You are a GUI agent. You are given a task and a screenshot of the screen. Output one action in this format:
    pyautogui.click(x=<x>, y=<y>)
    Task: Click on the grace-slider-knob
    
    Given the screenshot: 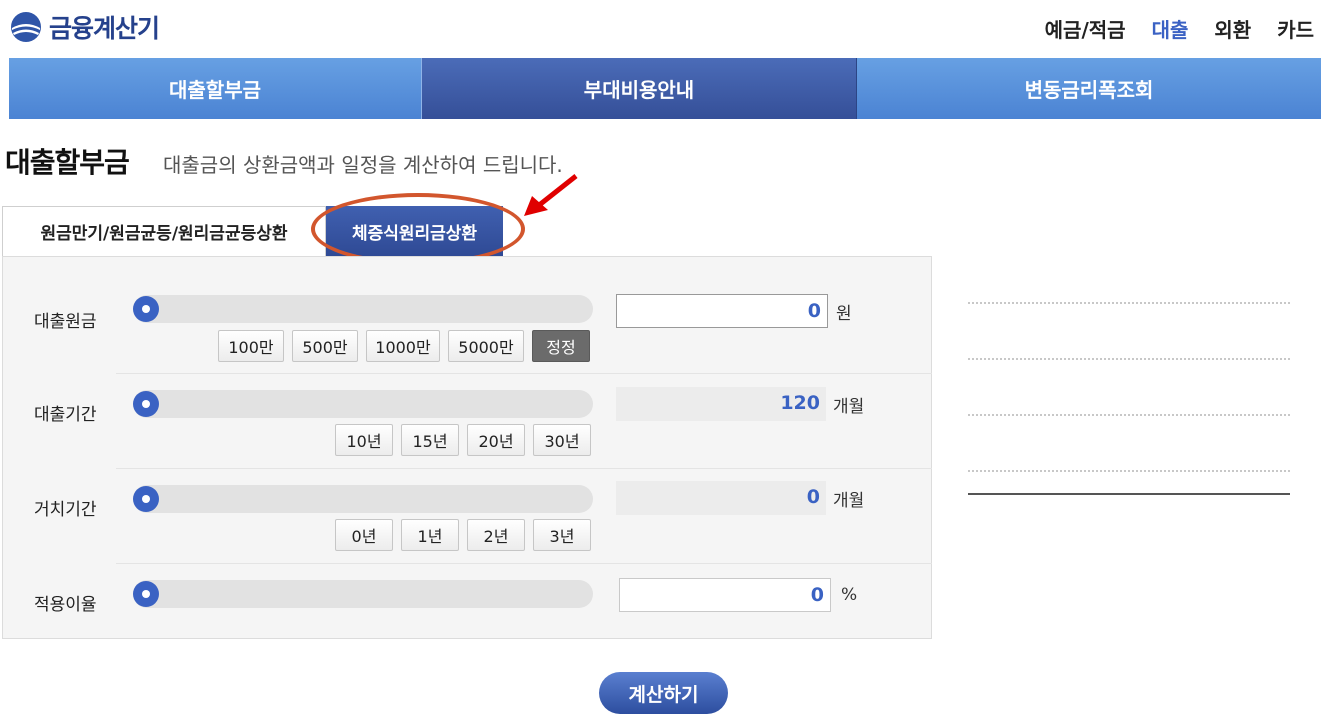 What is the action you would take?
    pyautogui.click(x=146, y=499)
    